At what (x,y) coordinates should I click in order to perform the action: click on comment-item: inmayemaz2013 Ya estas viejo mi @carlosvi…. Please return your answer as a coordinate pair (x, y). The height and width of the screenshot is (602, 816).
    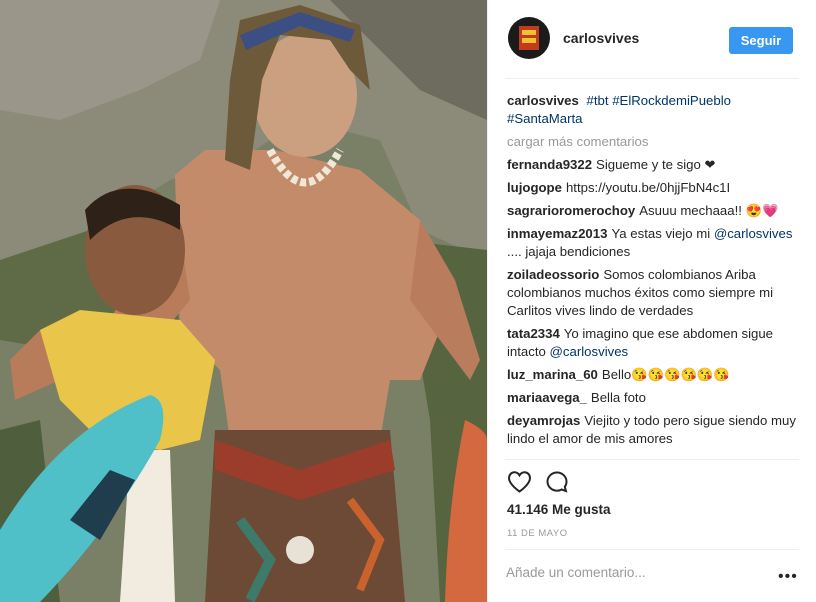
    Looking at the image, I should click on (657, 243).